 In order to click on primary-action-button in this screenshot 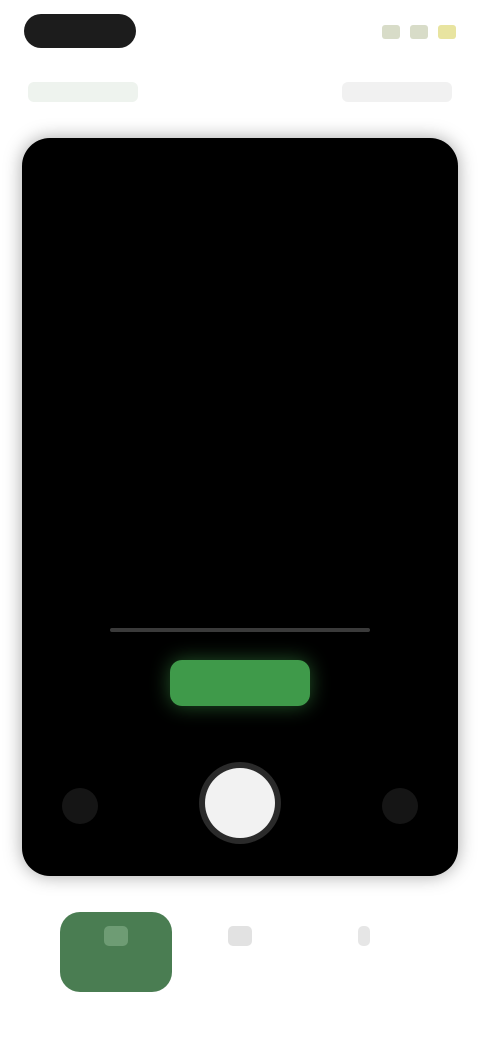, I will do `click(240, 683)`.